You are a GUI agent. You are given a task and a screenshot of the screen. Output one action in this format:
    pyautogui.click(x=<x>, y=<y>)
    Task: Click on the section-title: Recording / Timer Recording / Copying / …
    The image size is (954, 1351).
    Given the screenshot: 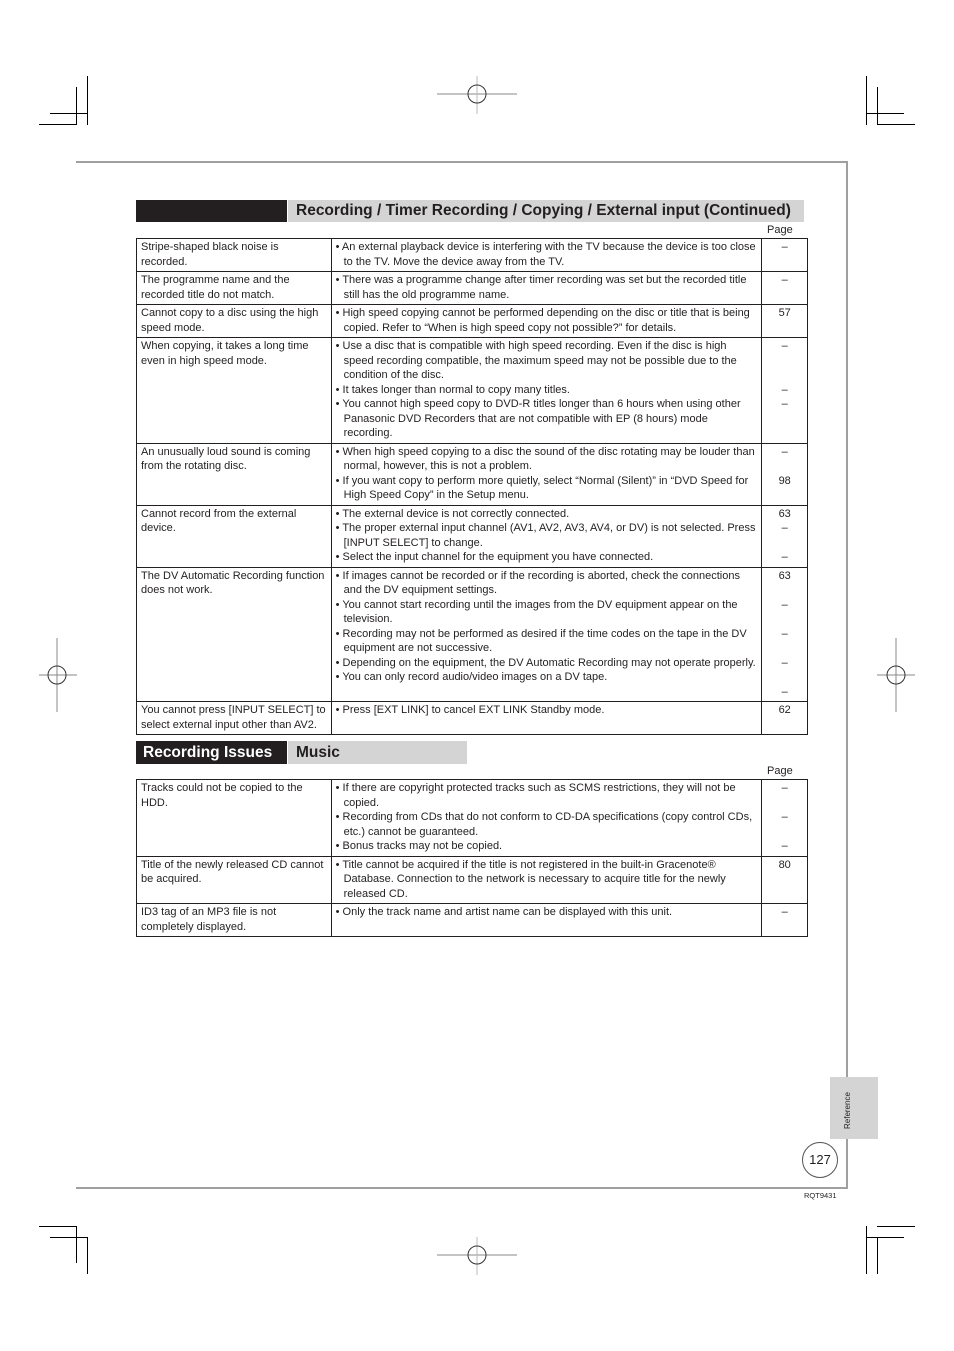 What is the action you would take?
    pyautogui.click(x=546, y=211)
    